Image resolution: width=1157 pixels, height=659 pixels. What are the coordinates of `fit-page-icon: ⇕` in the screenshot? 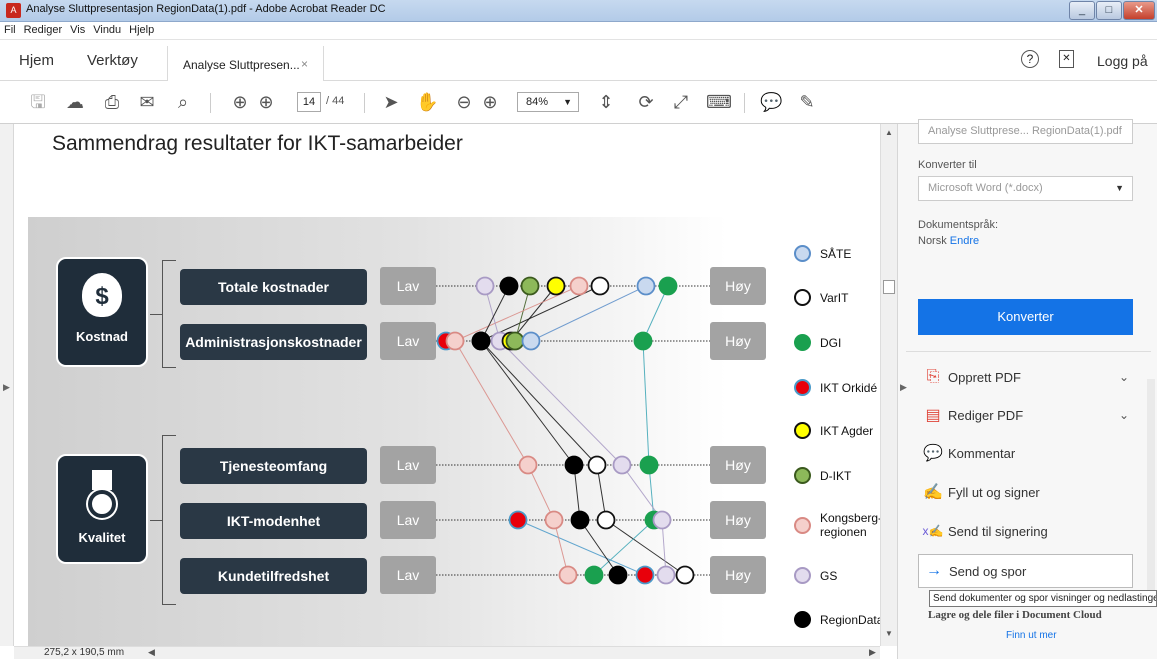 It's located at (606, 102).